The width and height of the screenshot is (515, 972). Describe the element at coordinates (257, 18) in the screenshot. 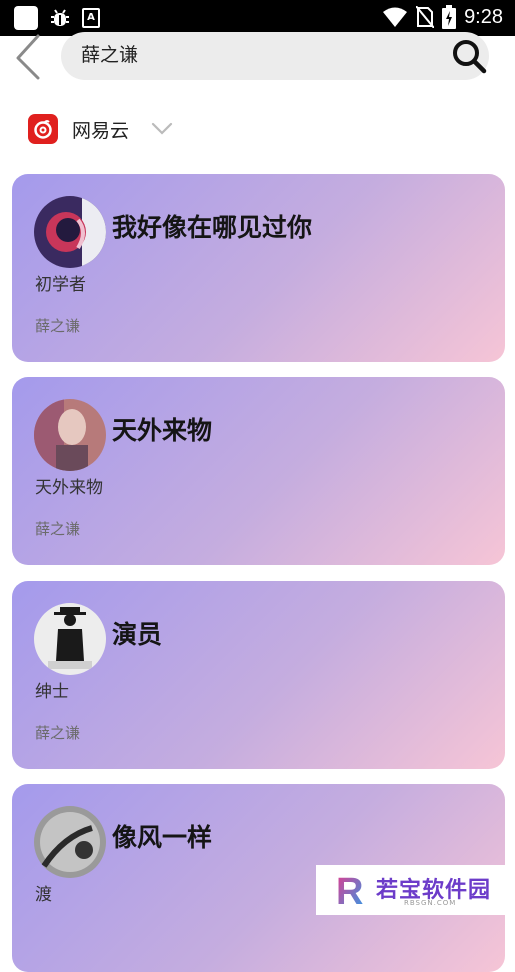

I see `status-bar: A 9:28` at that location.